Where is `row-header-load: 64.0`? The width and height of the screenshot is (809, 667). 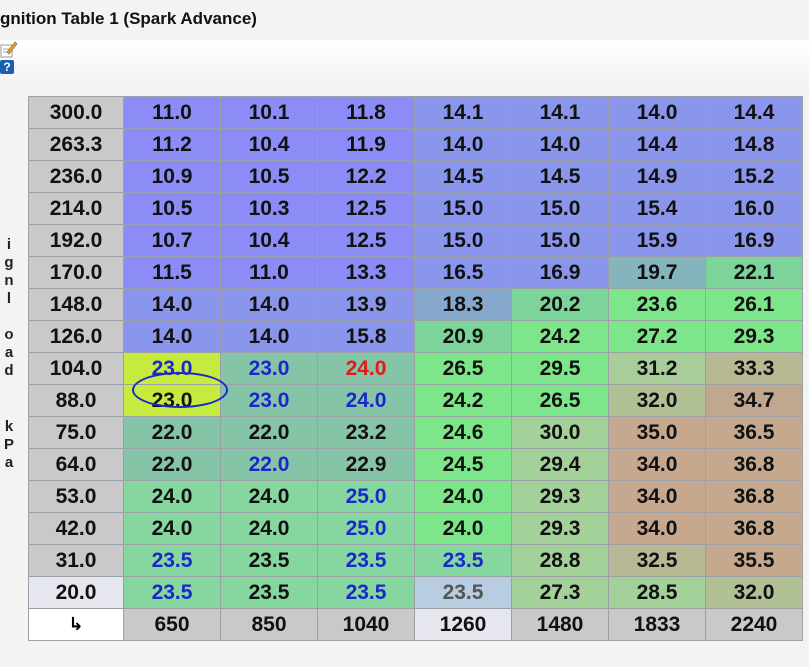
row-header-load: 64.0 is located at coordinates (76, 464).